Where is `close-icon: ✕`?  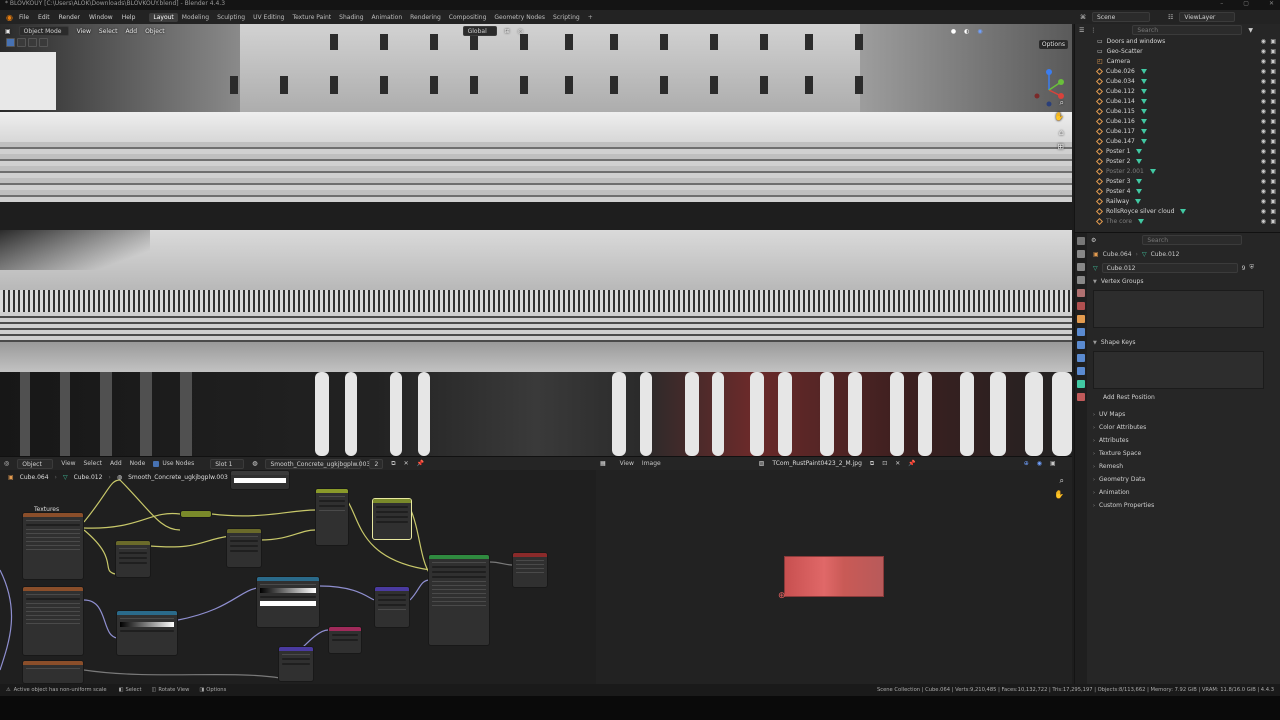
close-icon: ✕ is located at coordinates (1271, 3).